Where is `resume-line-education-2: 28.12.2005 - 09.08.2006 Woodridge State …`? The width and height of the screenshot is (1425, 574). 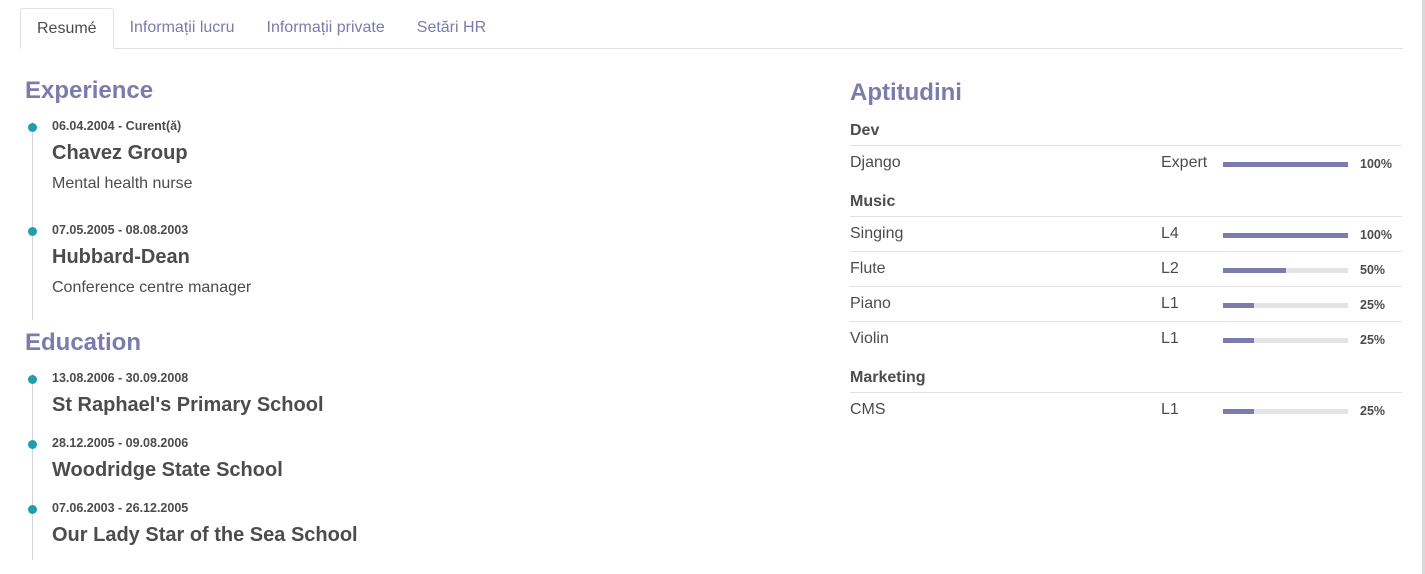
resume-line-education-2: 28.12.2005 - 09.08.2006 Woodridge State … is located at coordinates (376, 464).